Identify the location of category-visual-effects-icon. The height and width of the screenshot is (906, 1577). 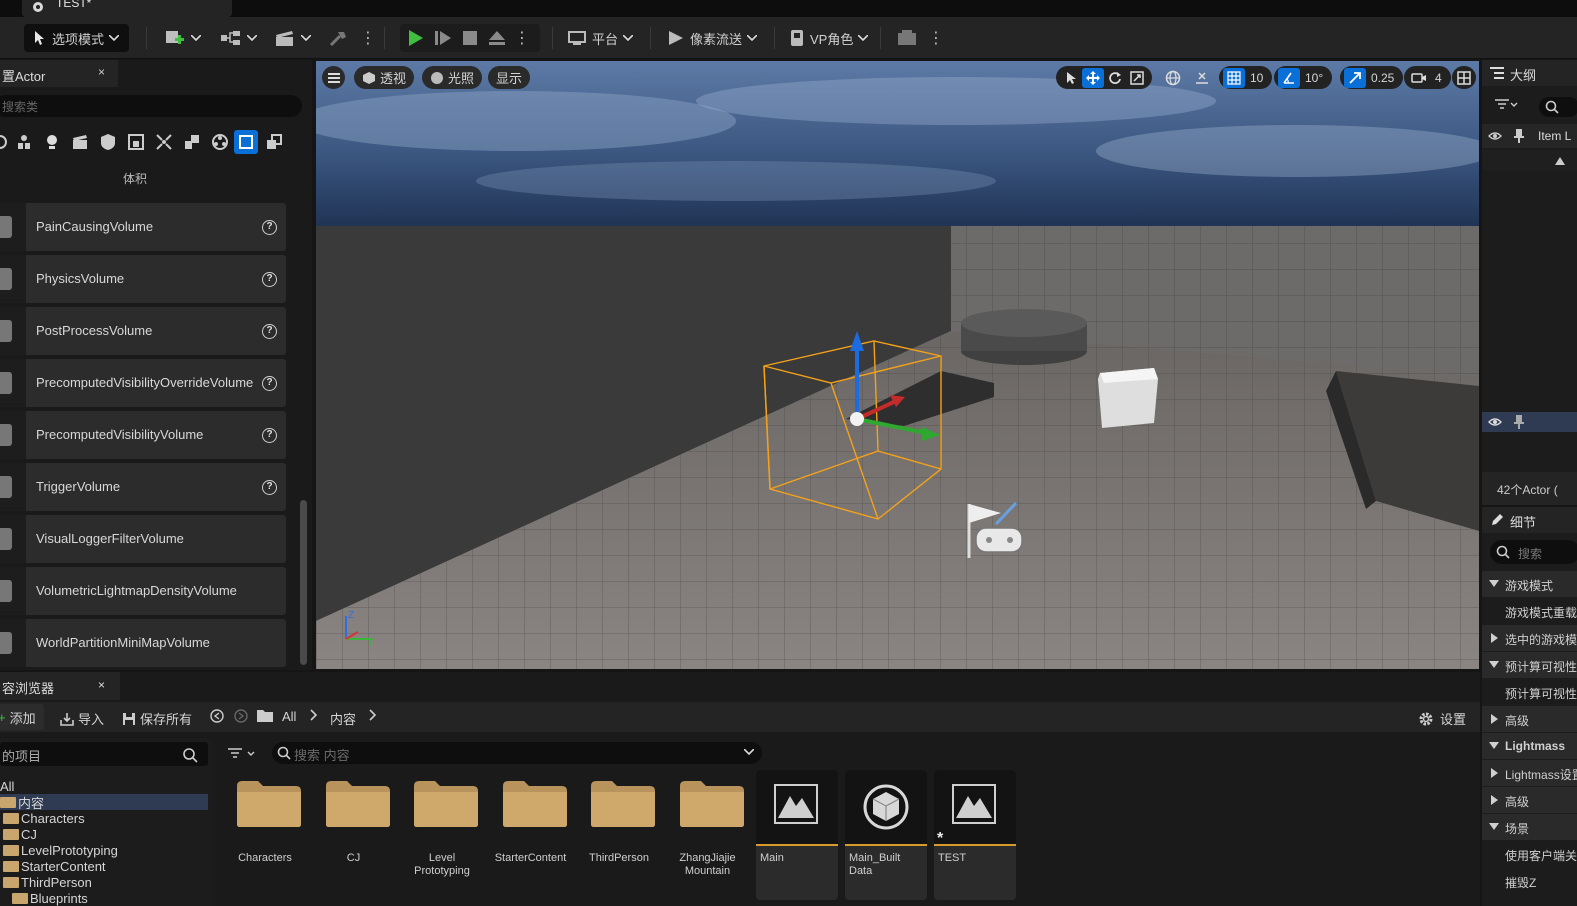
(108, 142).